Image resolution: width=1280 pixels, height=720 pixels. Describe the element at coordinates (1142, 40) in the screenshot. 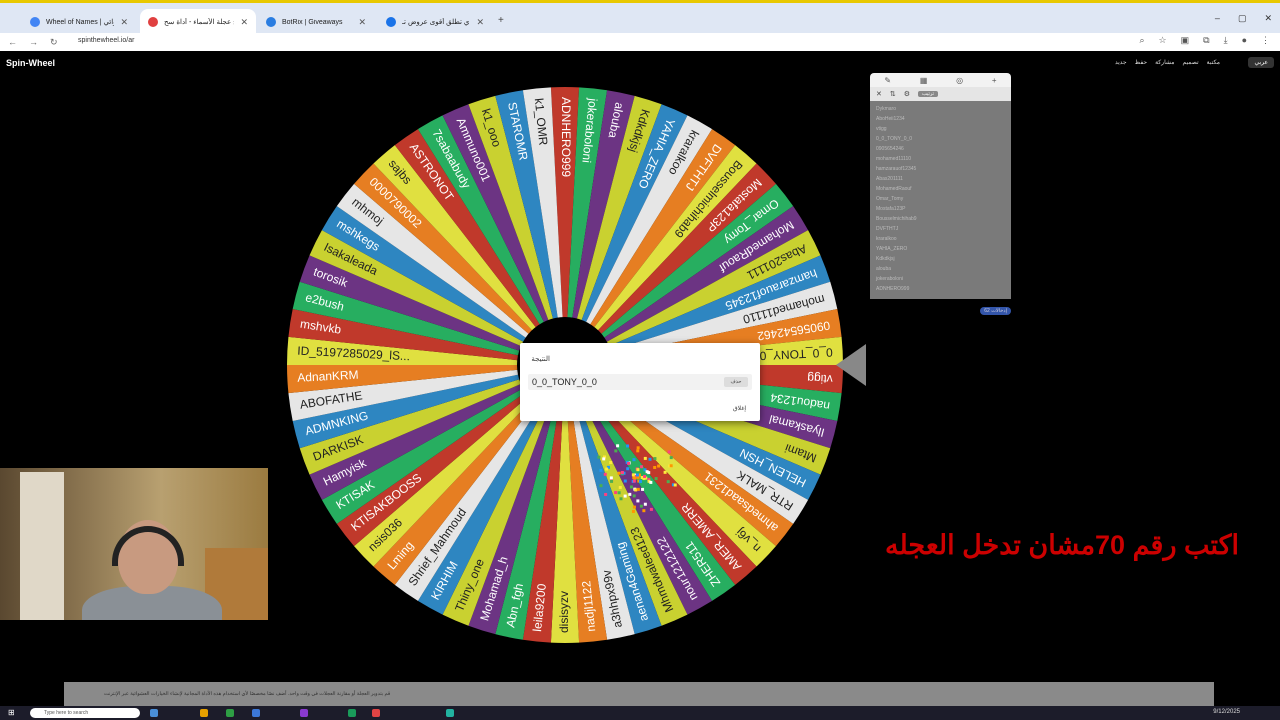

I see `zoom-icon: ⌕` at that location.